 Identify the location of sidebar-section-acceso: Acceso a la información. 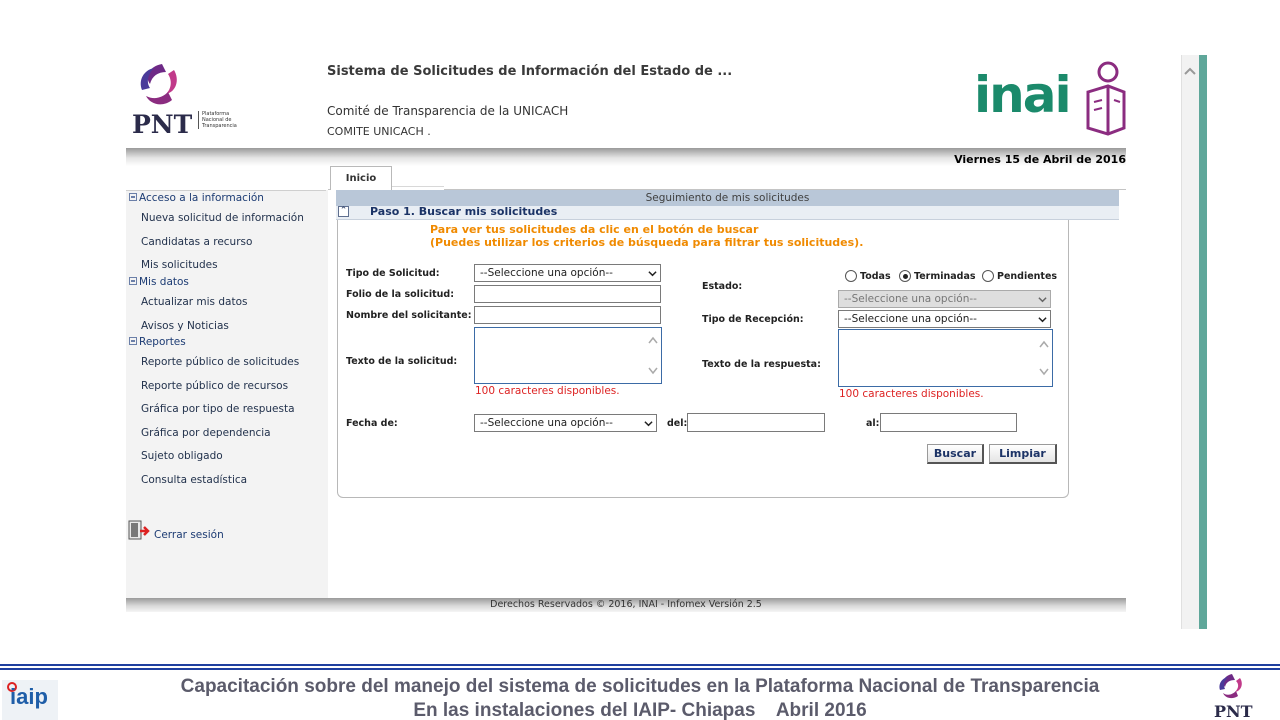
(196, 198).